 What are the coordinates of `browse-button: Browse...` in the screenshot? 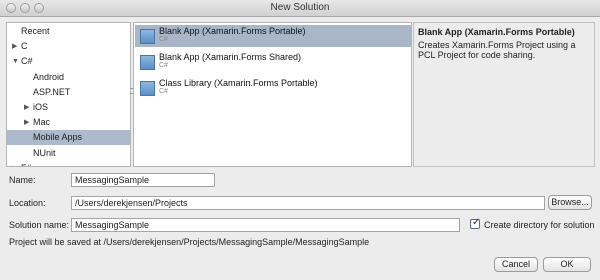 It's located at (570, 202).